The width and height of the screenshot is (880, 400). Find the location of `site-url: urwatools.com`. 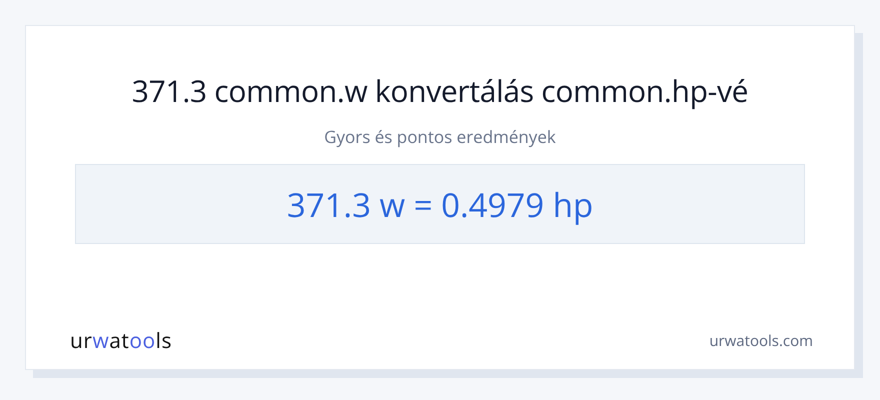

site-url: urwatools.com is located at coordinates (761, 341).